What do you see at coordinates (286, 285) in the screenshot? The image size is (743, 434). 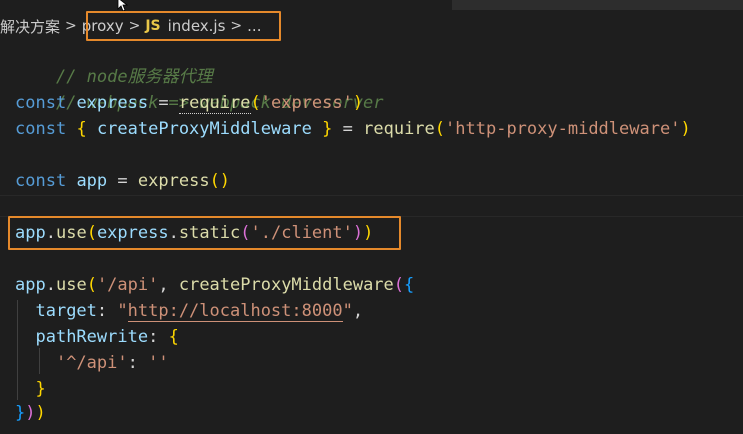 I see `function-createproxymiddleware: createProxyMiddleware` at bounding box center [286, 285].